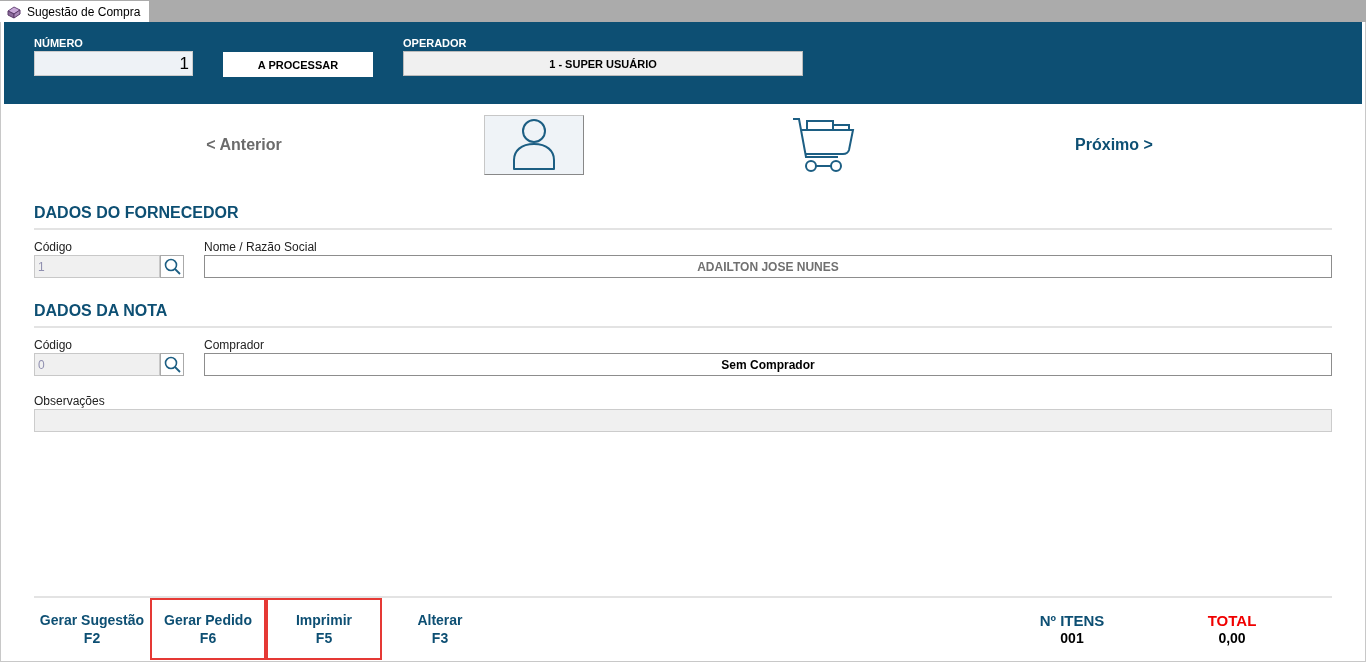  I want to click on section-title: DADOS DA NOTA, so click(101, 311).